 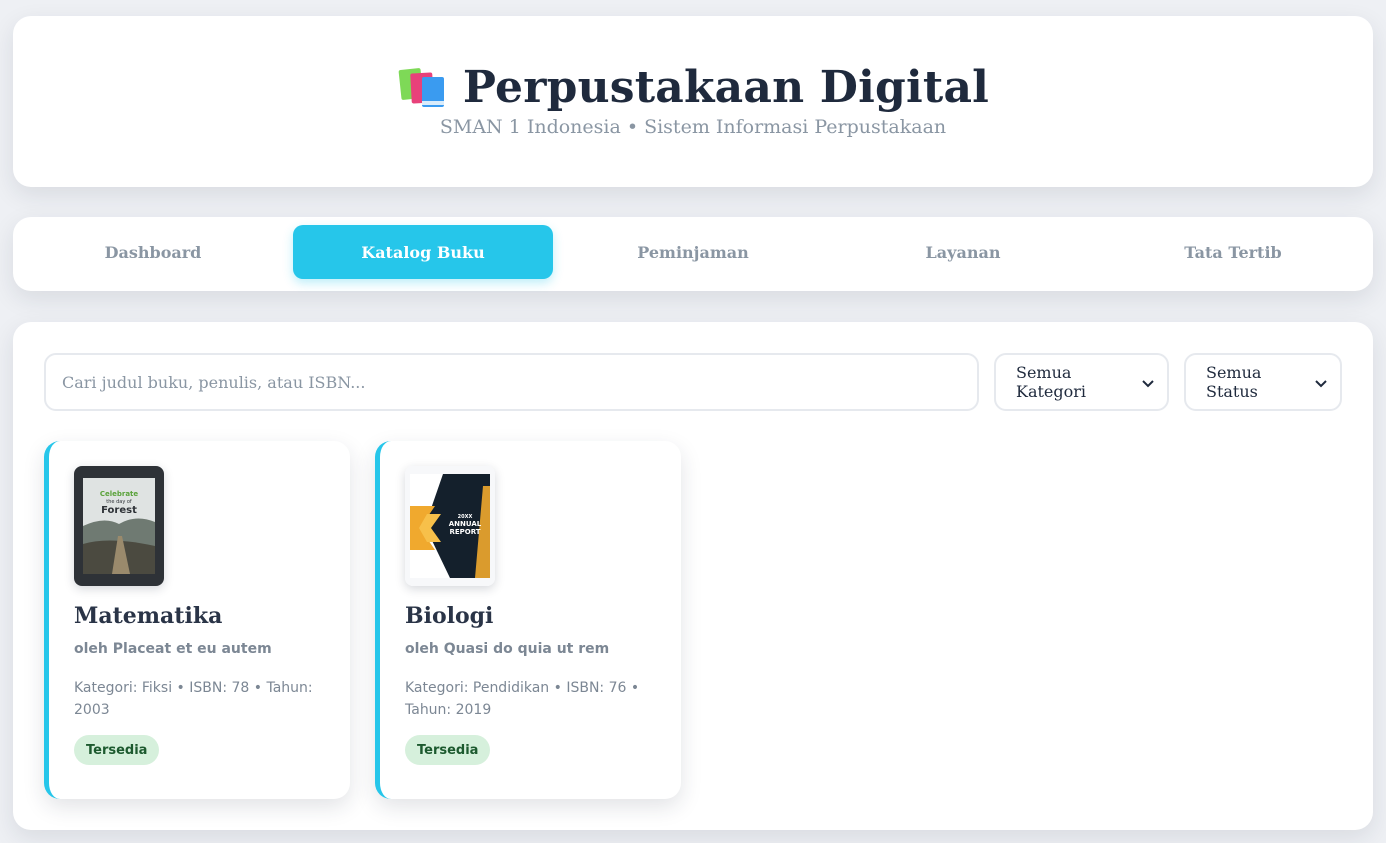 What do you see at coordinates (1233, 252) in the screenshot?
I see `tab-tata-tertib: Tata Tertib` at bounding box center [1233, 252].